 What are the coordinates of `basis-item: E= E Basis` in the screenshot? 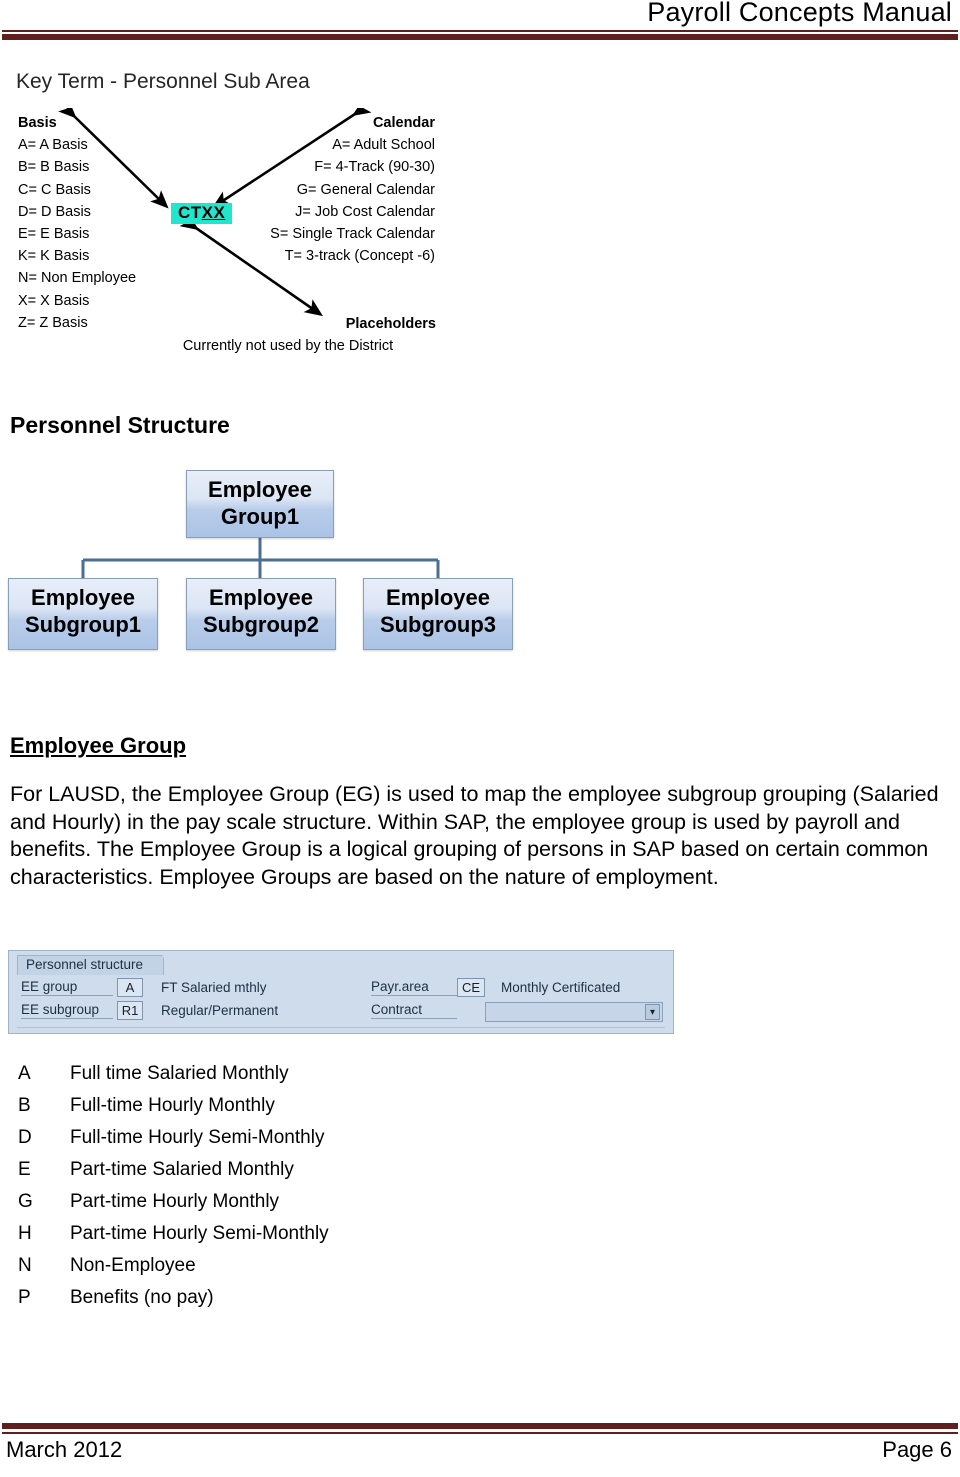 It's located at (54, 234).